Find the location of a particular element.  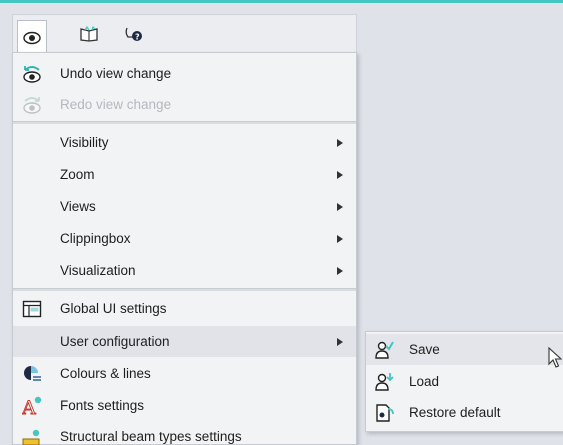

user-save-icon is located at coordinates (384, 350).